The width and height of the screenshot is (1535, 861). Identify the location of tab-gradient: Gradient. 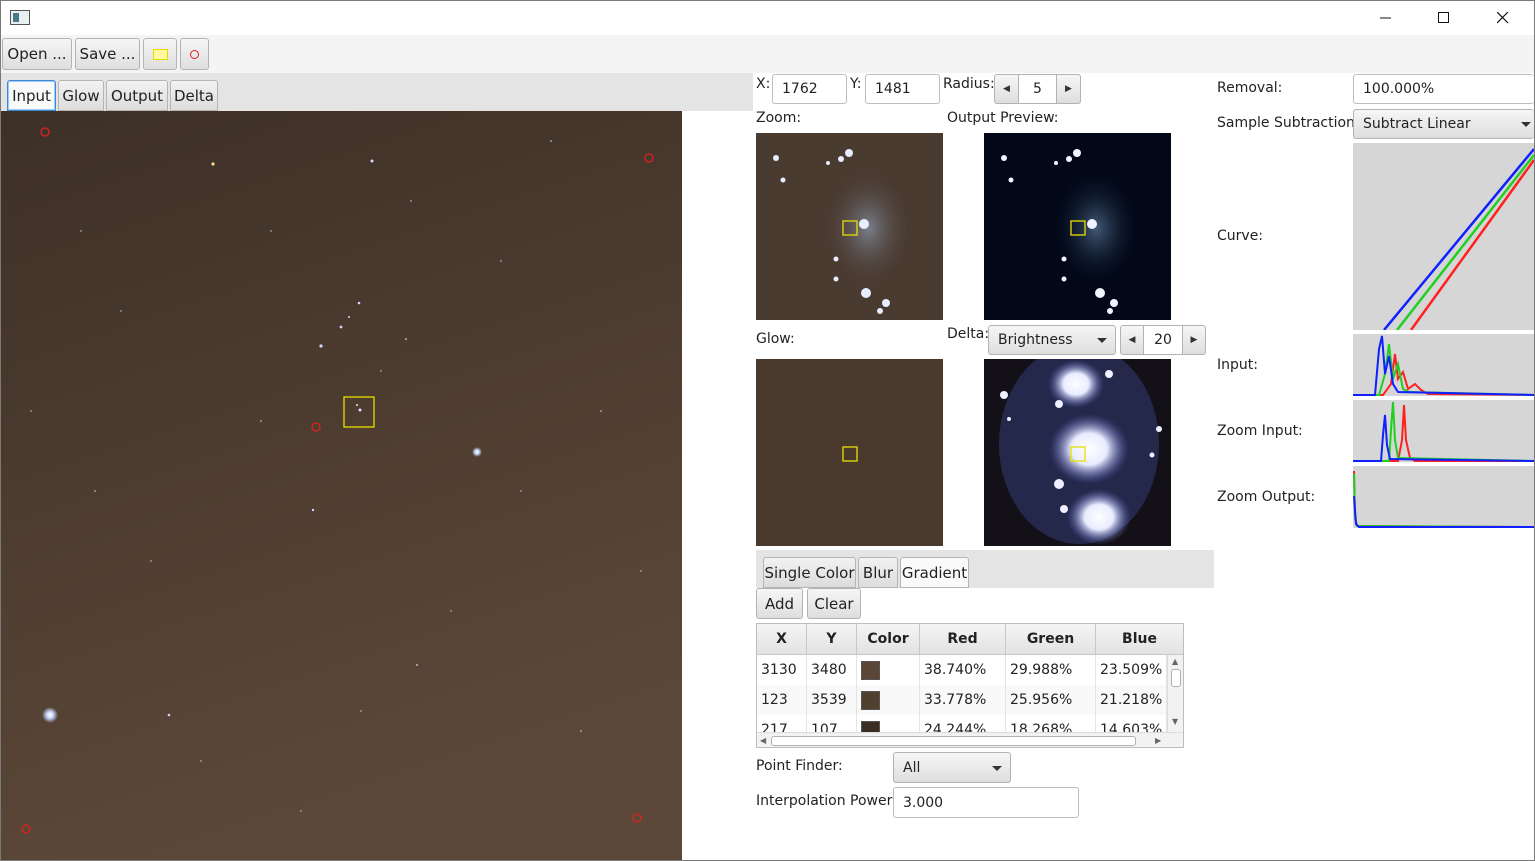
(934, 572).